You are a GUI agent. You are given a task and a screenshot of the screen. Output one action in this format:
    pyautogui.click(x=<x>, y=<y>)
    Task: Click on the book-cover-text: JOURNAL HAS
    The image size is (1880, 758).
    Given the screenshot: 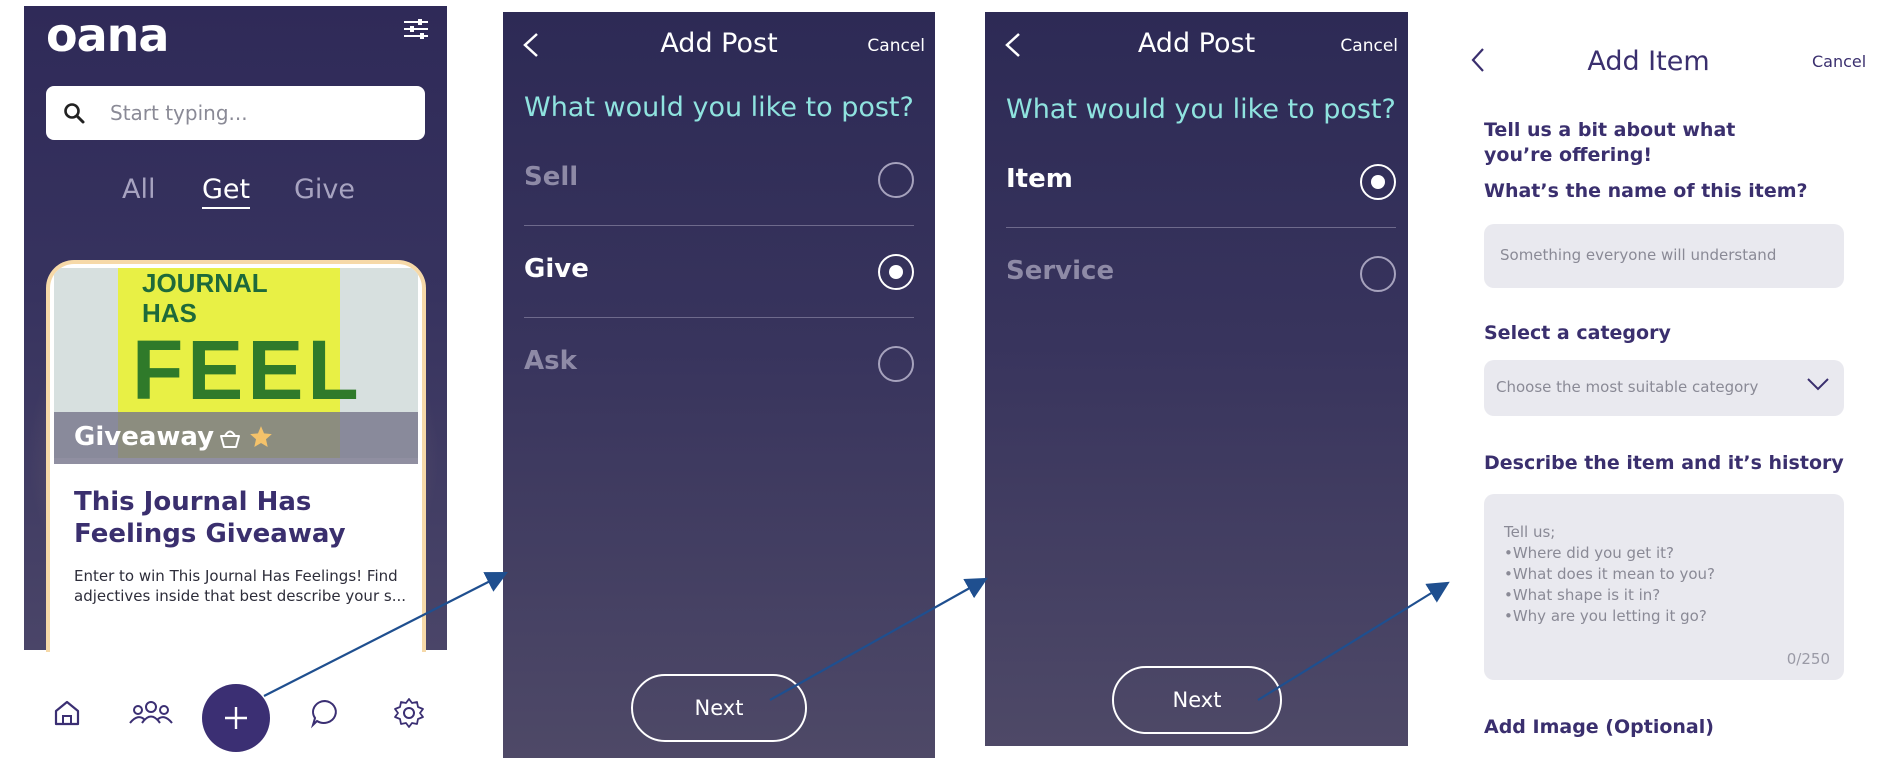 What is the action you would take?
    pyautogui.click(x=205, y=298)
    